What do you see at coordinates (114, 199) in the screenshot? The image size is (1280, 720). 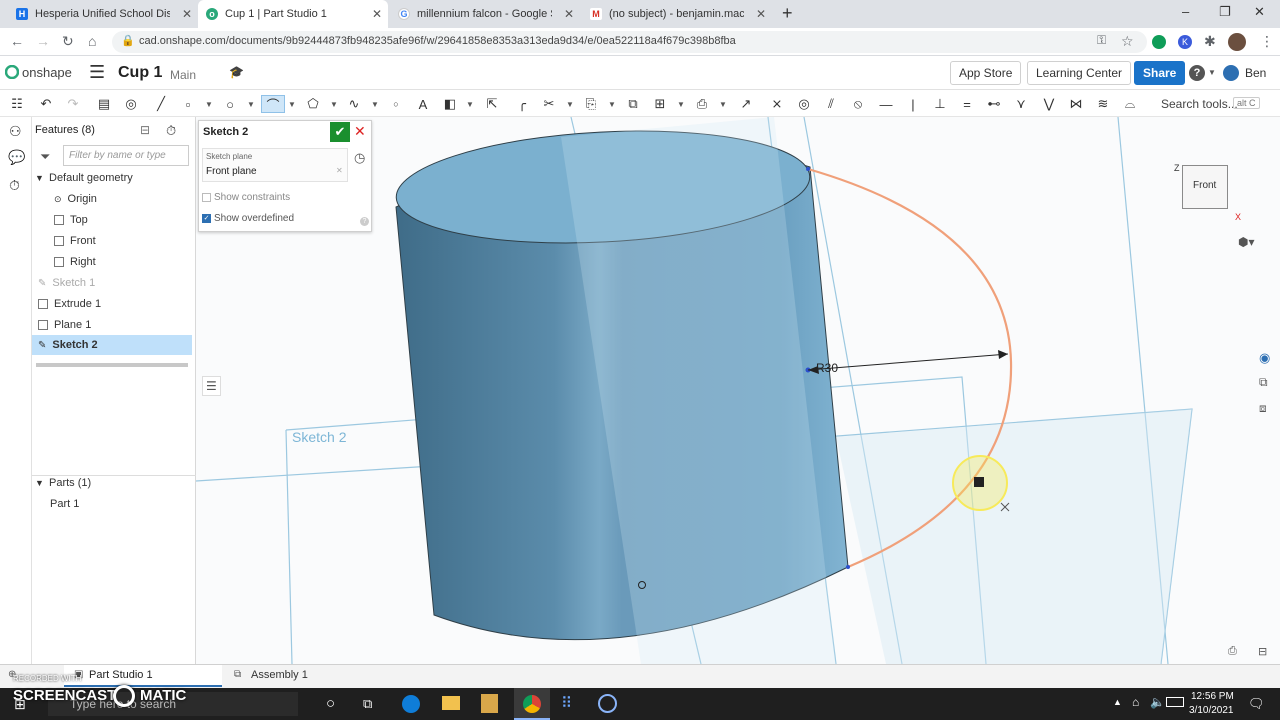 I see `tree-origin: ⊙ Origin` at bounding box center [114, 199].